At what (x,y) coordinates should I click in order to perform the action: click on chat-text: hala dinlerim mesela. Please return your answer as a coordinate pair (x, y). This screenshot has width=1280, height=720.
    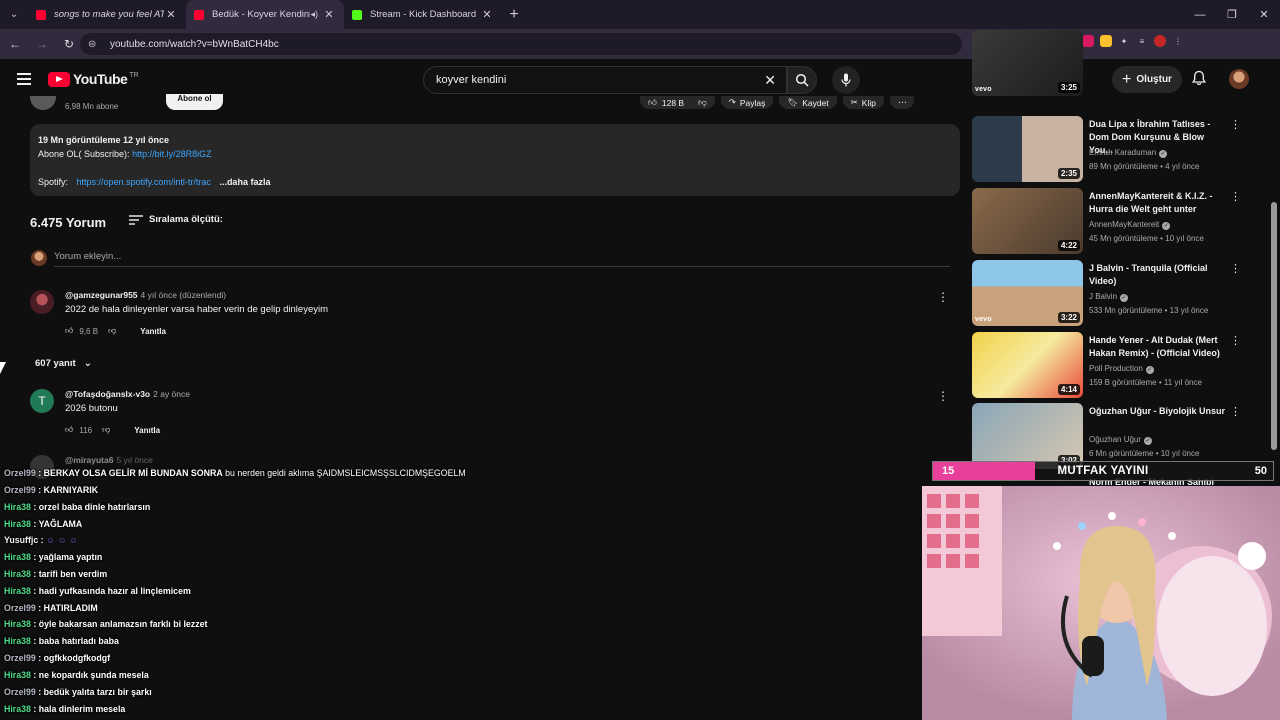
    Looking at the image, I should click on (82, 709).